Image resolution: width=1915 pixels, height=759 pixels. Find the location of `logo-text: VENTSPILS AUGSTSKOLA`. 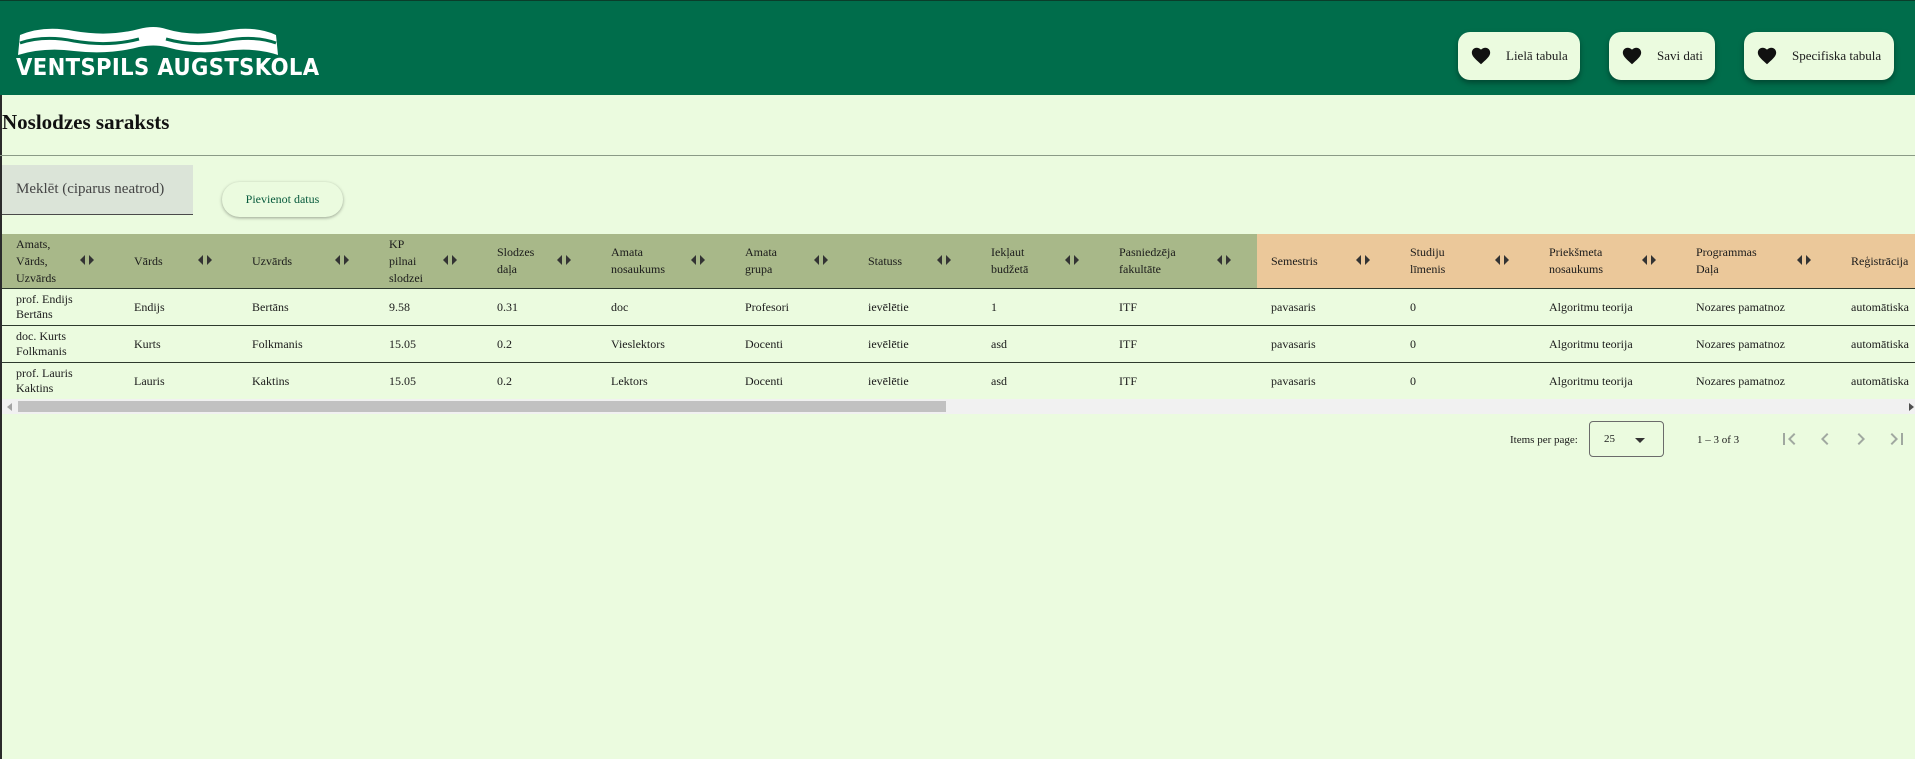

logo-text: VENTSPILS AUGSTSKOLA is located at coordinates (168, 68).